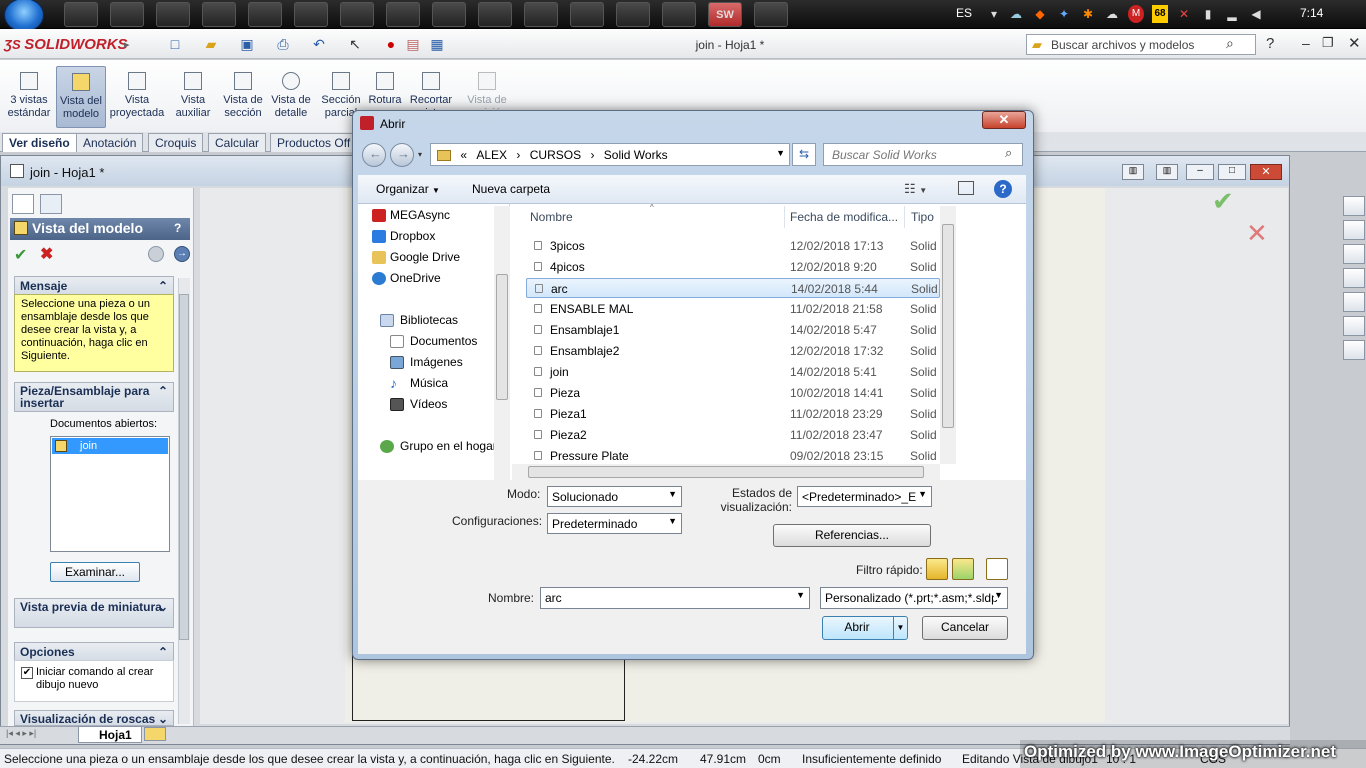 Image resolution: width=1366 pixels, height=768 pixels. Describe the element at coordinates (311, 14) in the screenshot. I see `taskbar-explorer-icon` at that location.